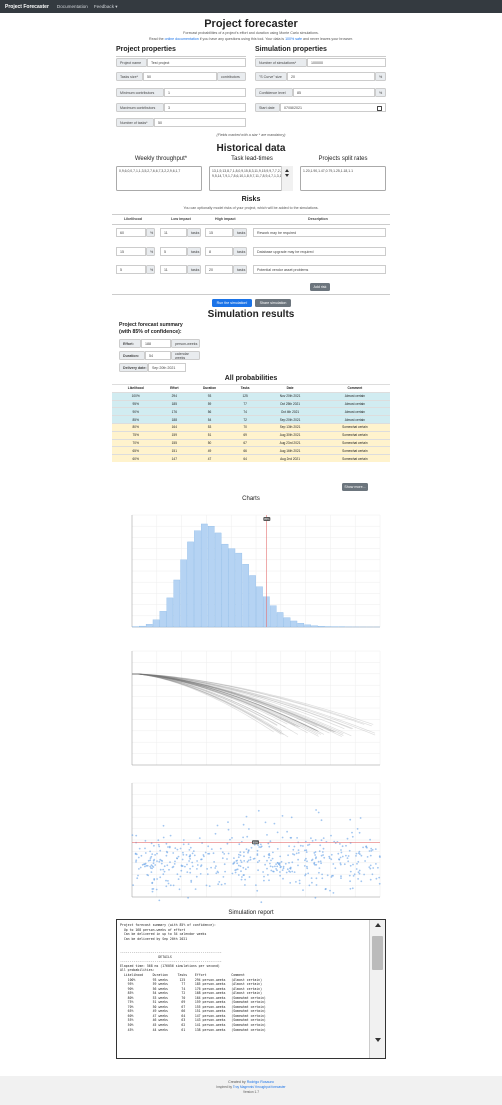  Describe the element at coordinates (333, 107) in the screenshot. I see `start-date-input: 07/08/2021` at that location.